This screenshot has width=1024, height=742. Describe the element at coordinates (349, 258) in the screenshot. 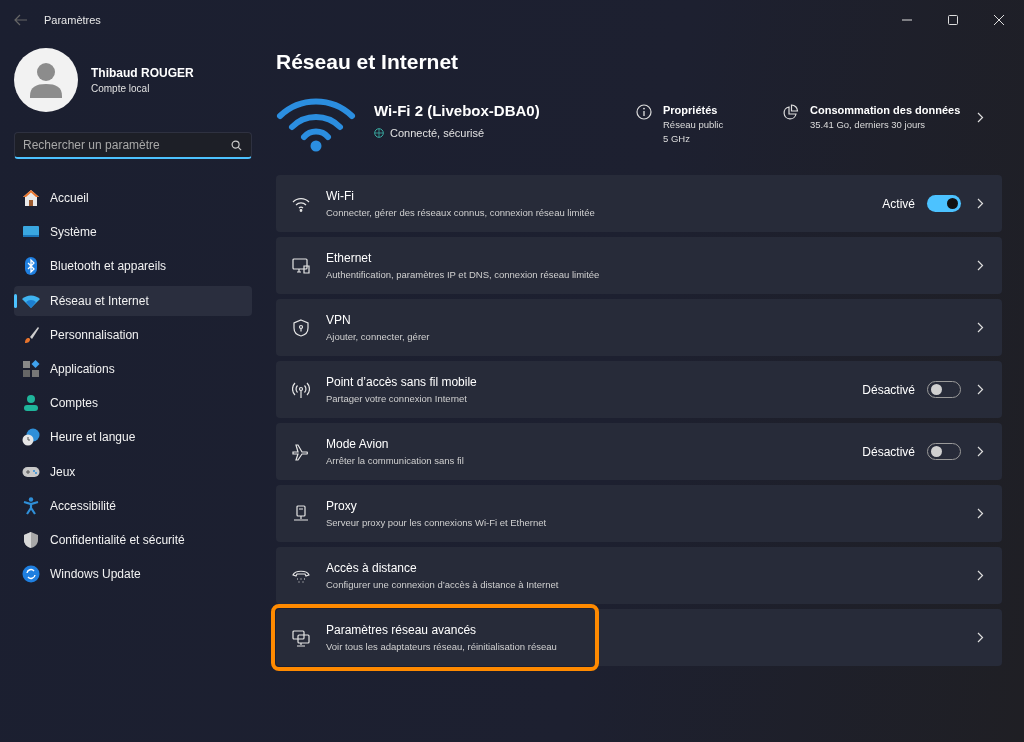

I see `setting-title: Ethernet` at that location.